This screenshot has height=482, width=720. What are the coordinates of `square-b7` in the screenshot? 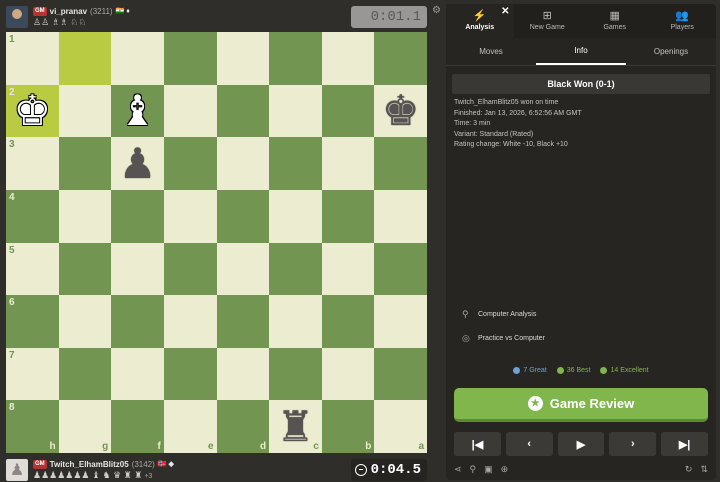 It's located at (348, 374).